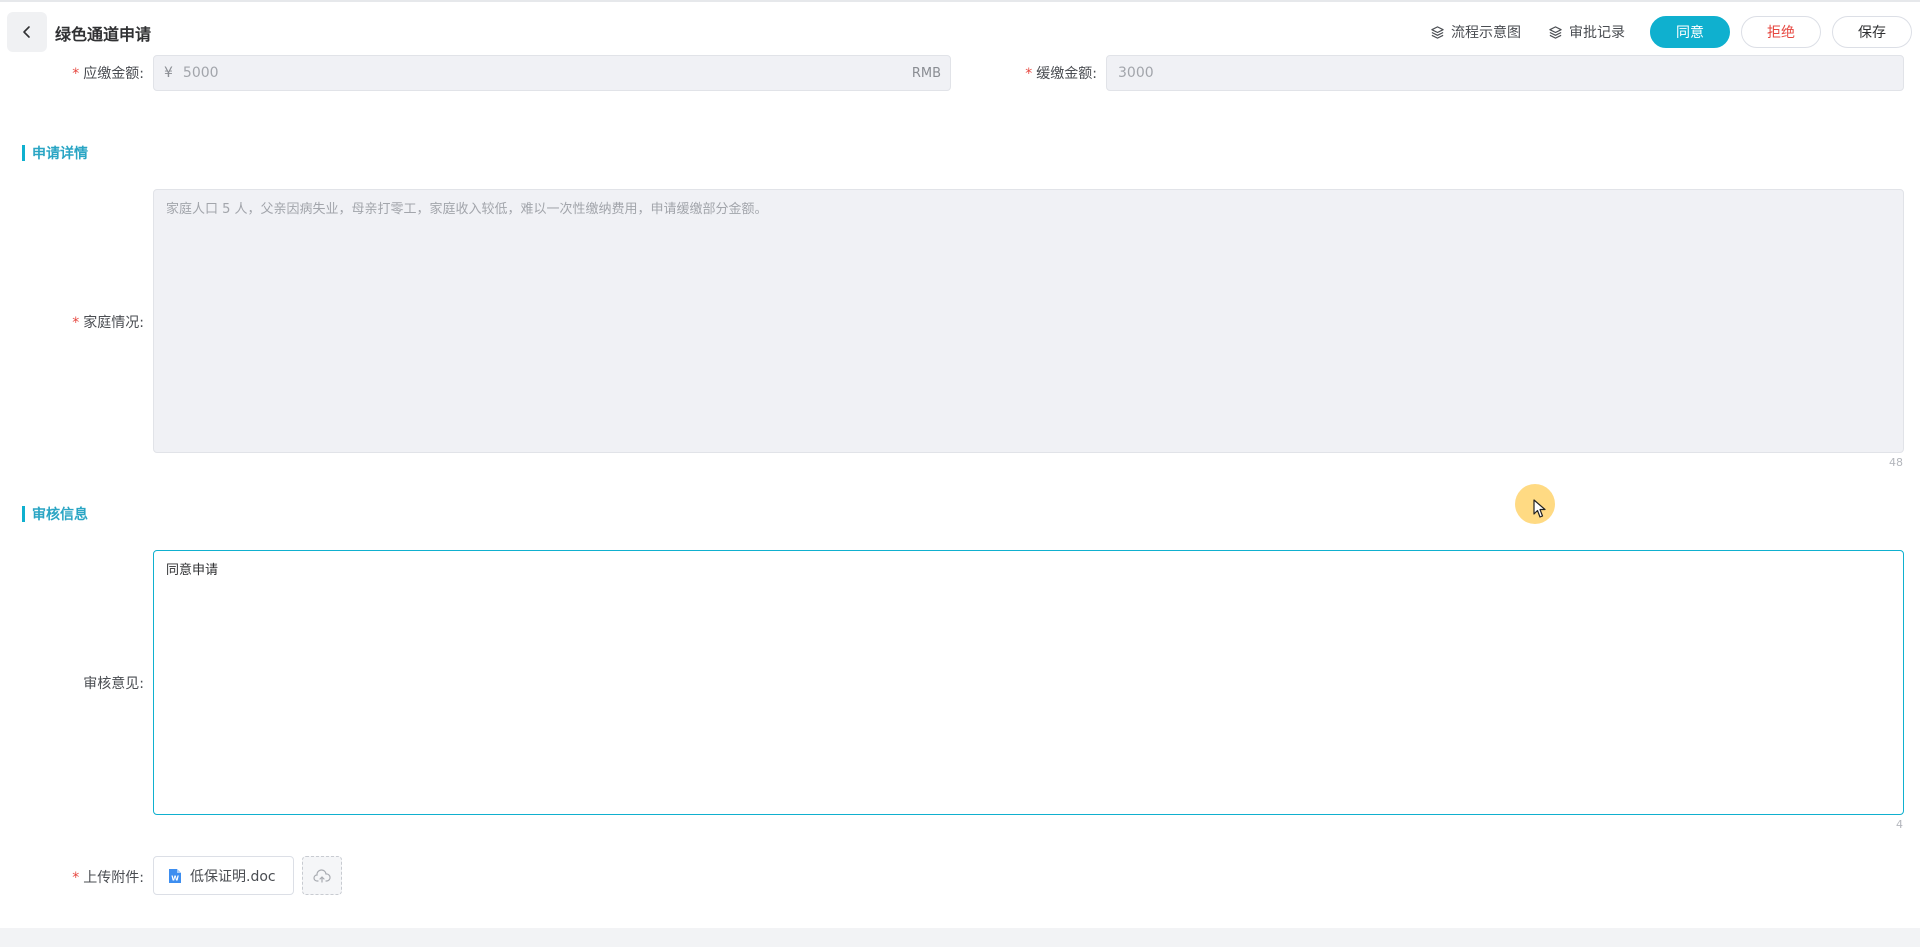 The image size is (1920, 947). Describe the element at coordinates (55, 153) in the screenshot. I see `section-title-details: 申请详情` at that location.